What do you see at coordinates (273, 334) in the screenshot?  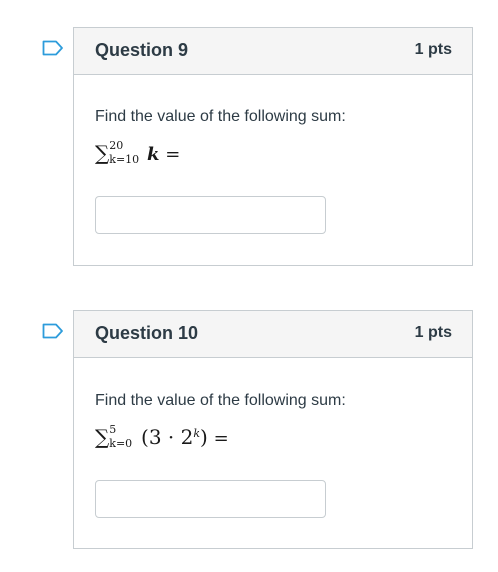 I see `question-header: Question 10 1 pts` at bounding box center [273, 334].